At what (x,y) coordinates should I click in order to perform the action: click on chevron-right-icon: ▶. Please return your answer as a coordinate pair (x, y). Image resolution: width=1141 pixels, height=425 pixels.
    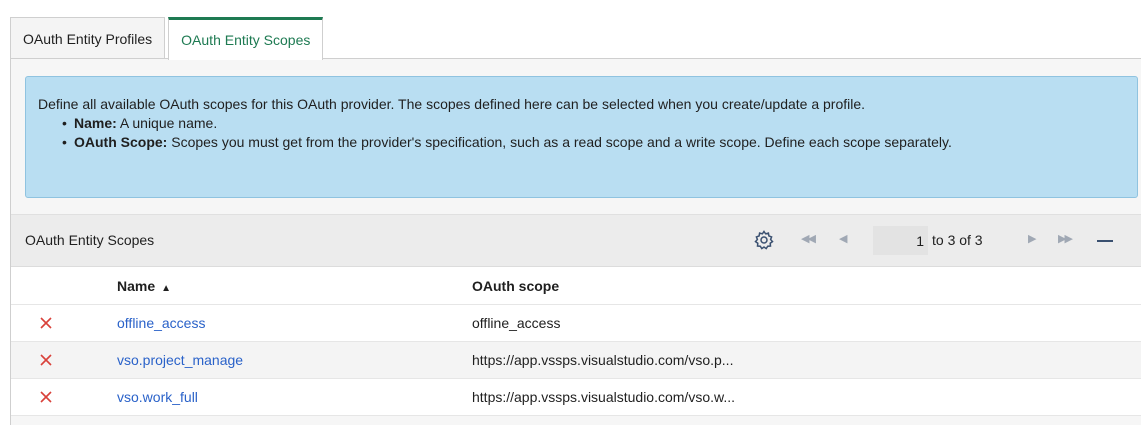
    Looking at the image, I should click on (1032, 238).